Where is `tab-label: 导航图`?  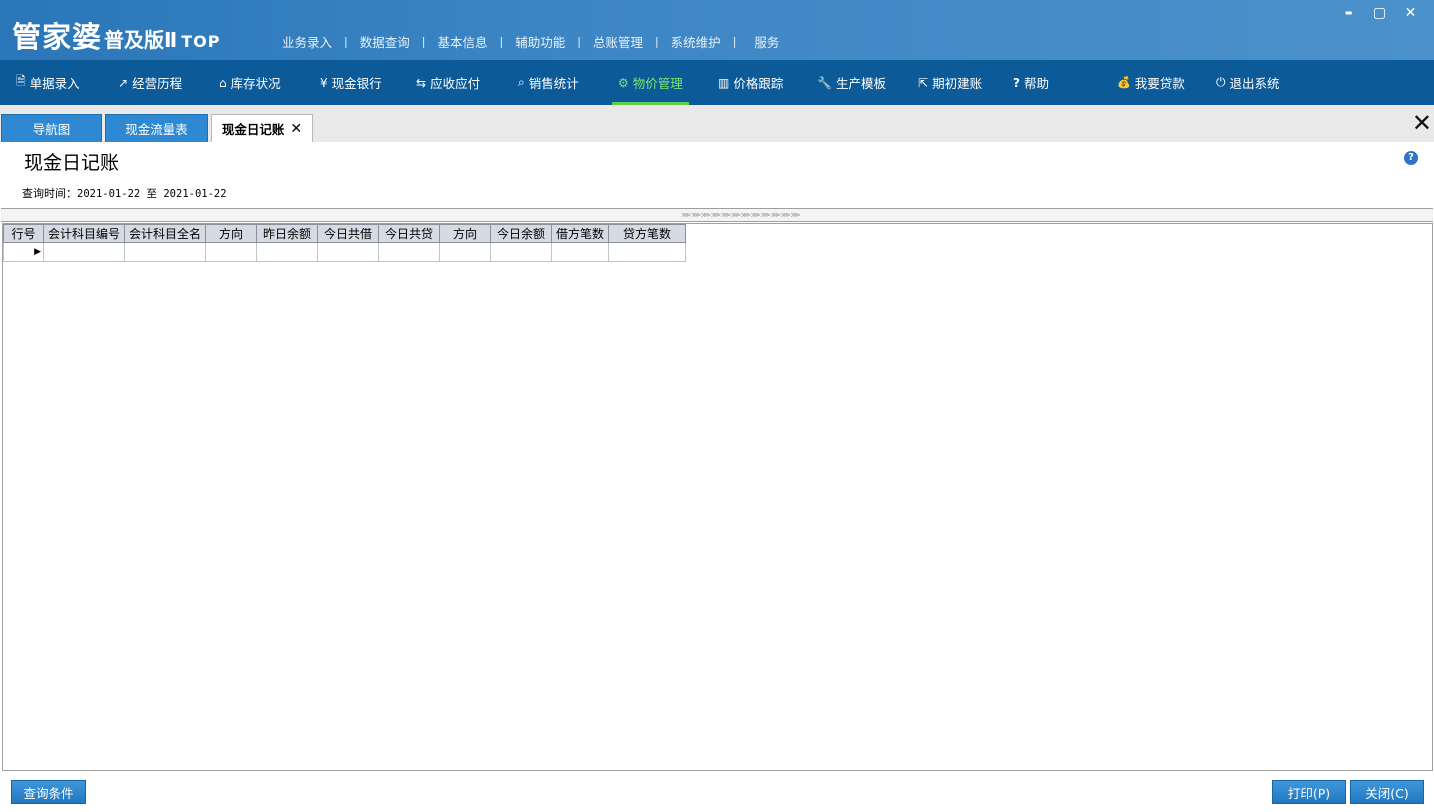
tab-label: 导航图 is located at coordinates (51, 129).